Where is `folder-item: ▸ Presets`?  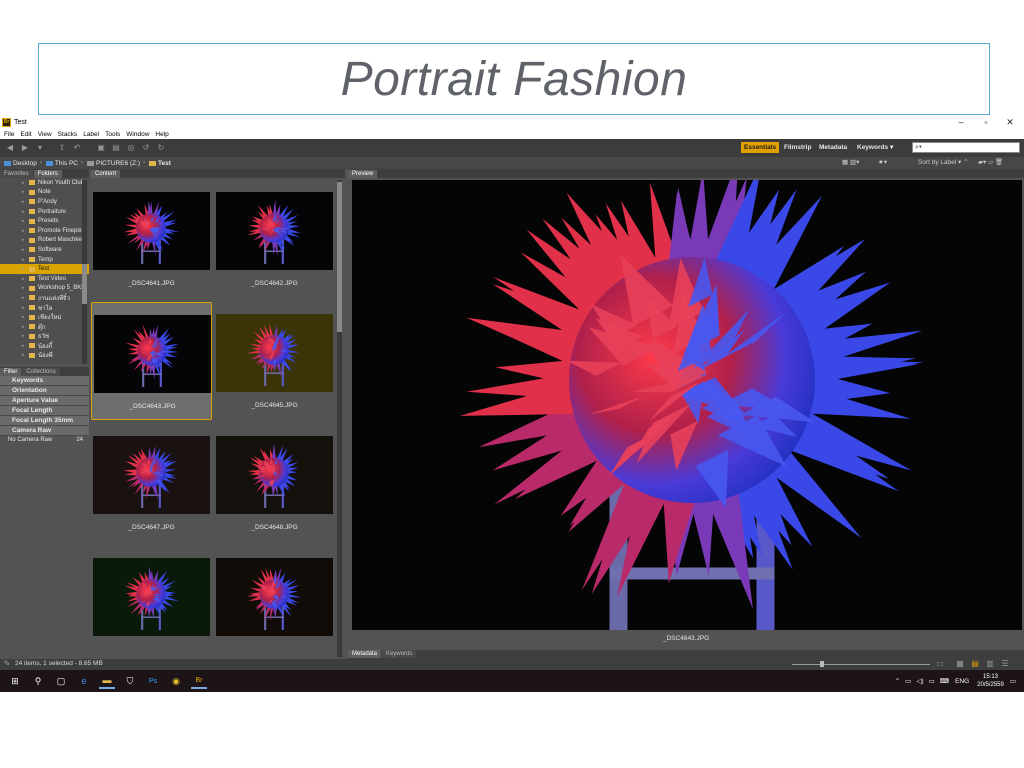 folder-item: ▸ Presets is located at coordinates (44, 221).